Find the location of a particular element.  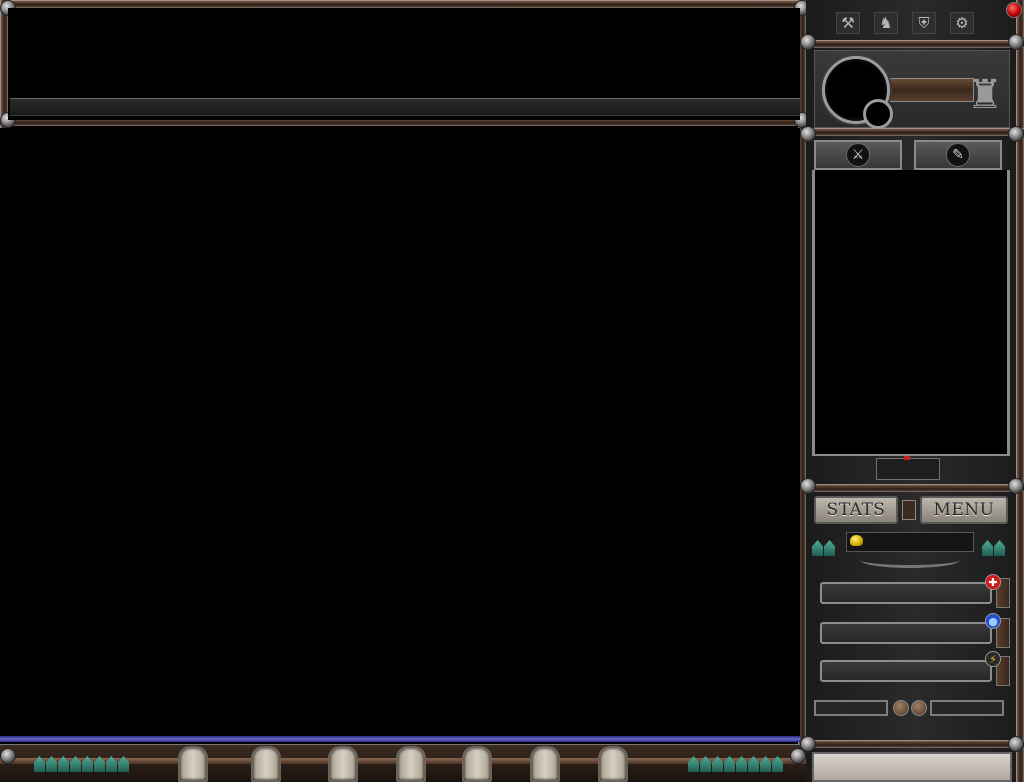

tab-scrolls: ✎ is located at coordinates (958, 155).